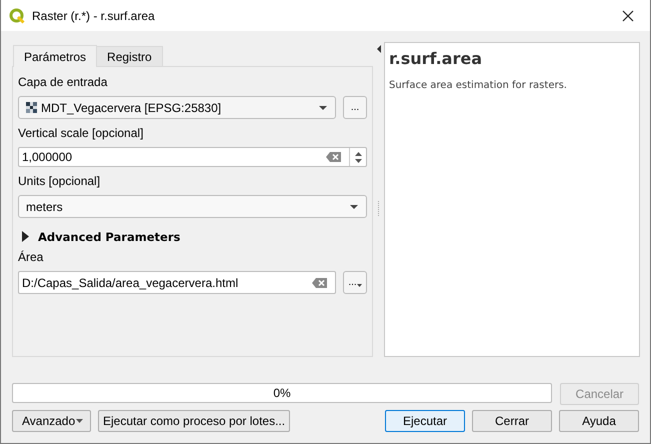  I want to click on splitter-handle-icon, so click(378, 208).